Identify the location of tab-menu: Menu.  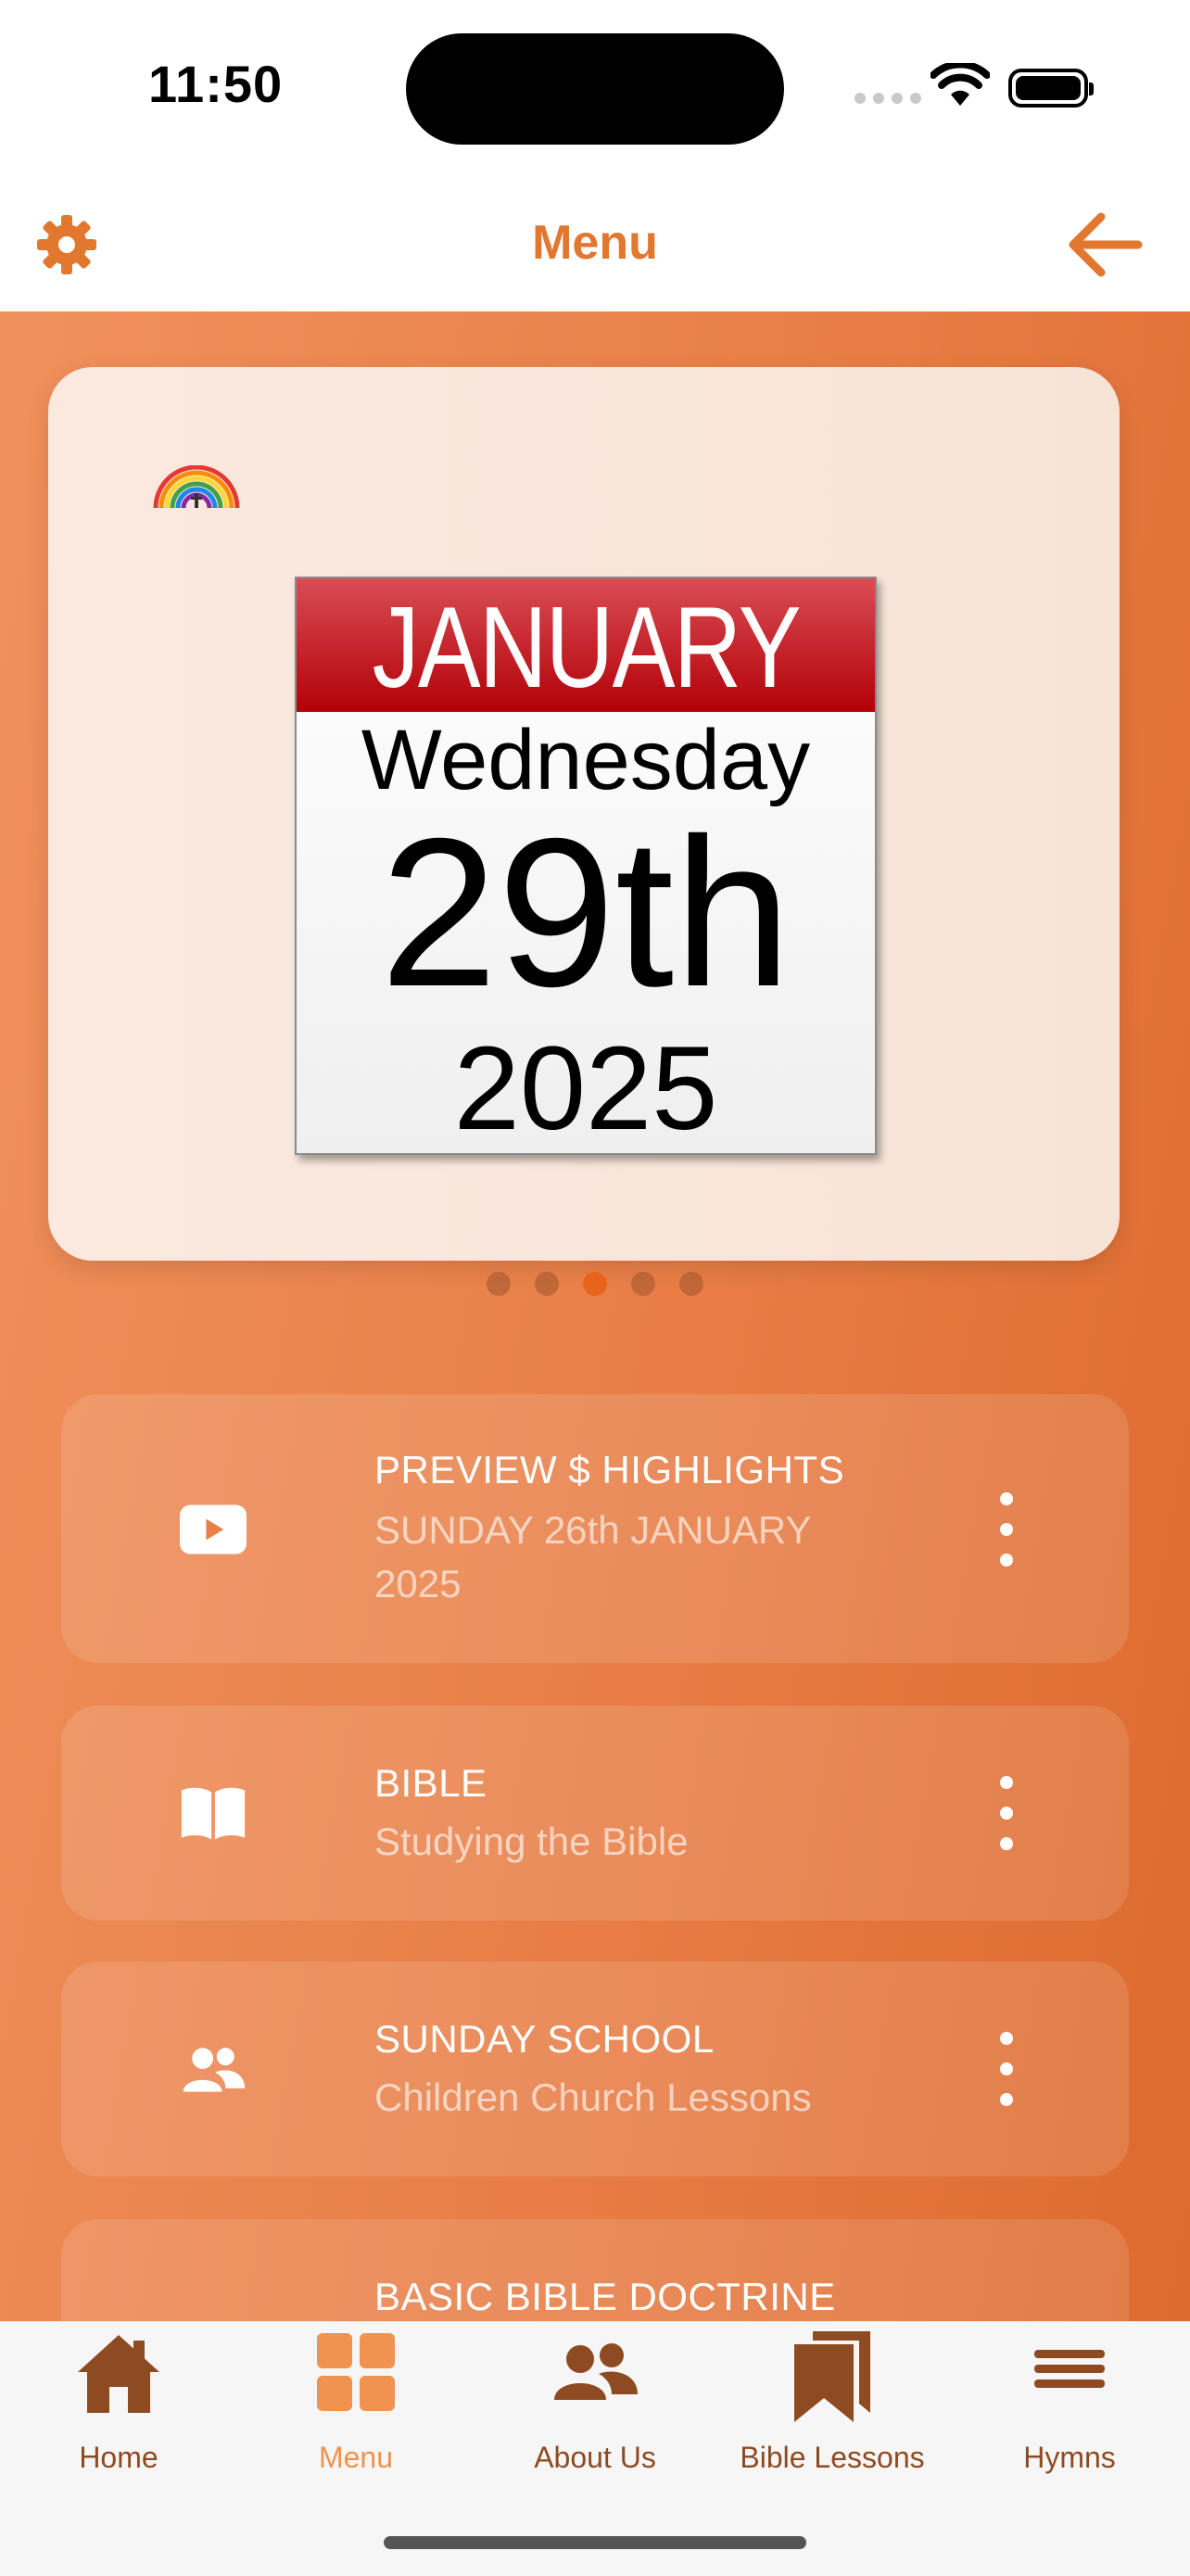
(356, 2401).